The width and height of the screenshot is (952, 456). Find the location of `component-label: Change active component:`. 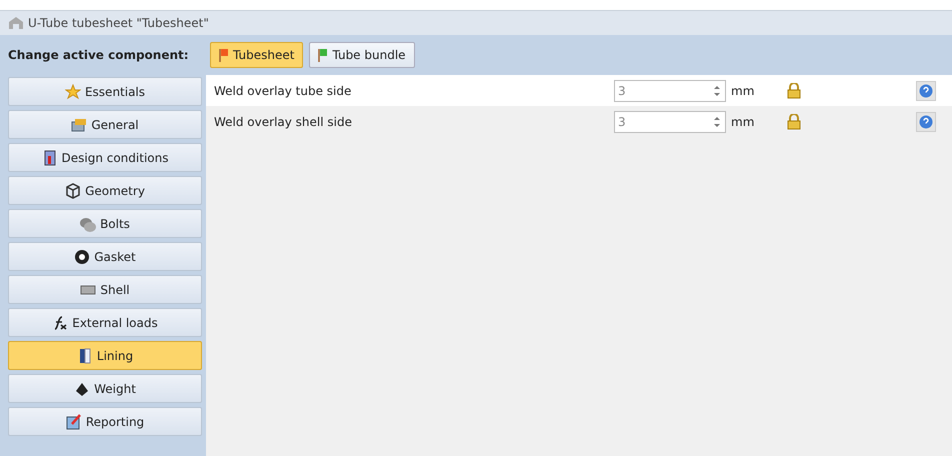

component-label: Change active component: is located at coordinates (99, 55).